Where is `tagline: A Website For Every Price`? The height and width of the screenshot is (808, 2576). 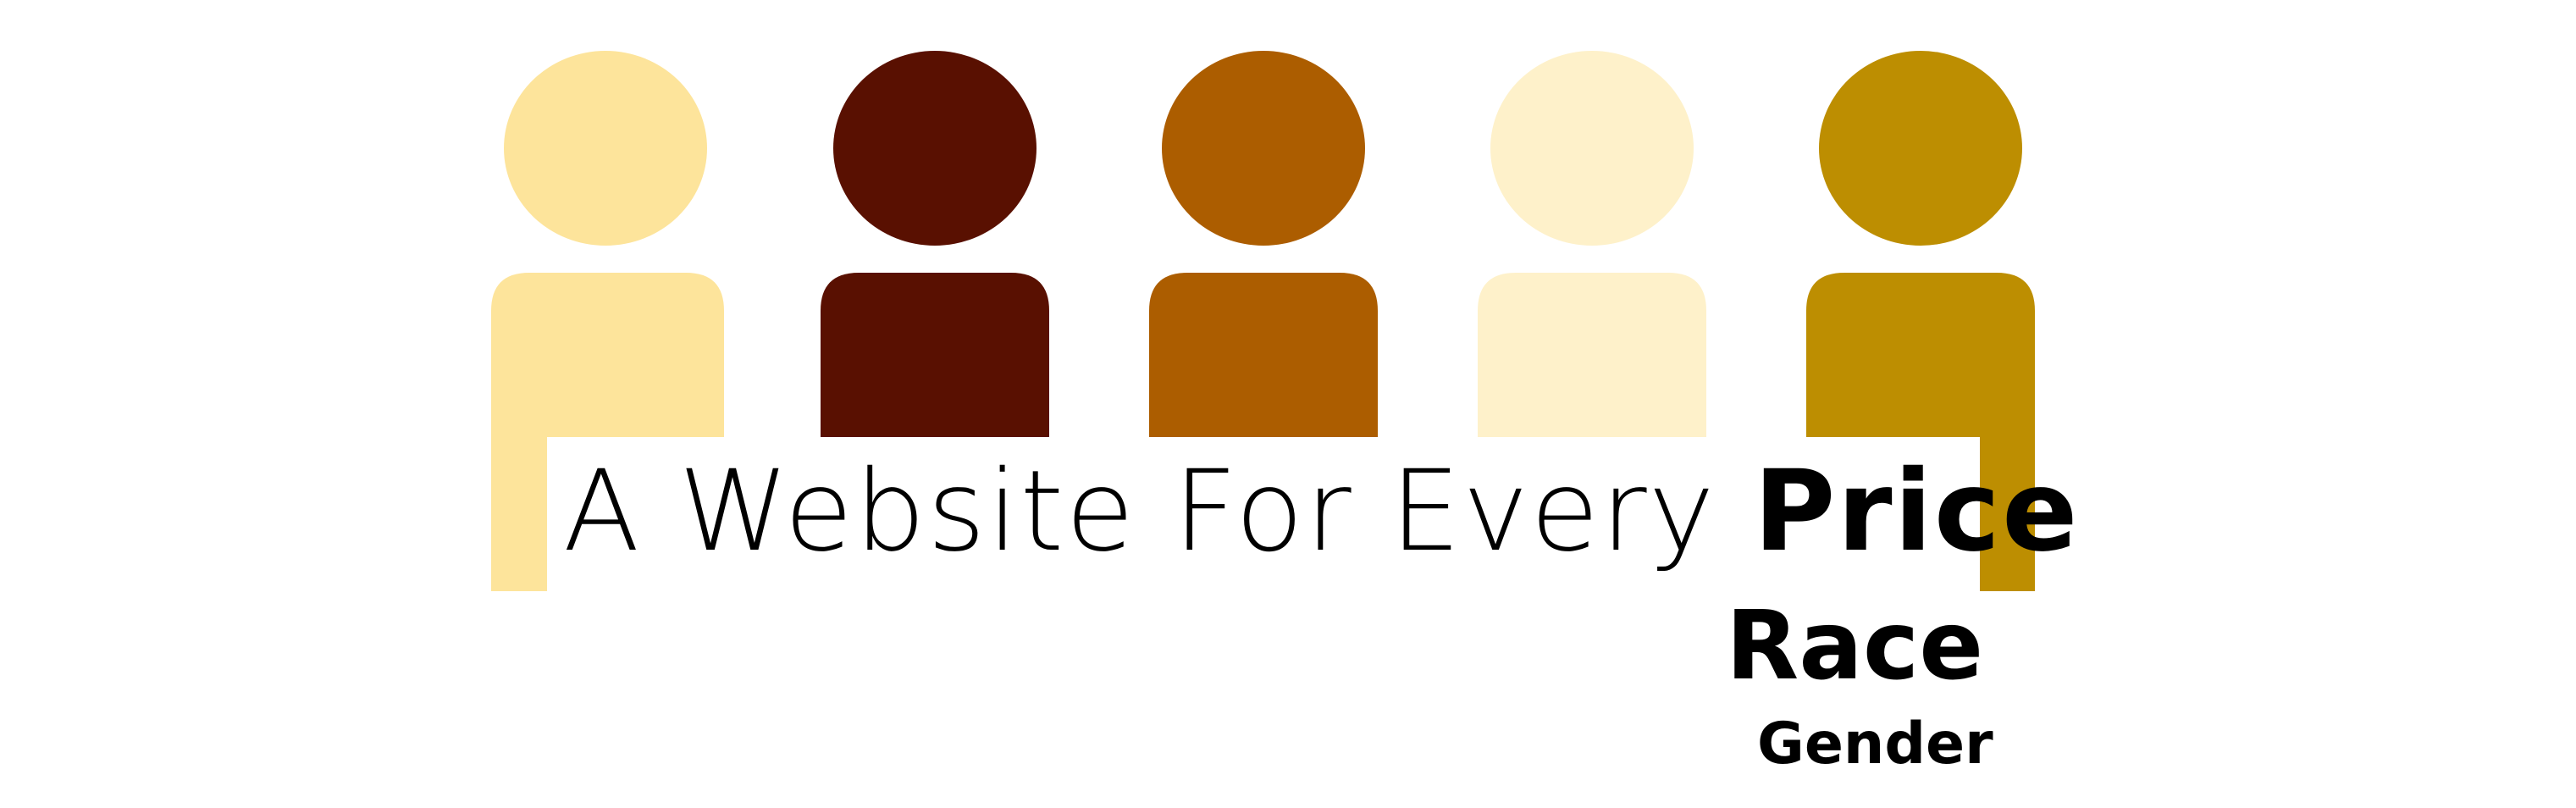 tagline: A Website For Every Price is located at coordinates (1321, 511).